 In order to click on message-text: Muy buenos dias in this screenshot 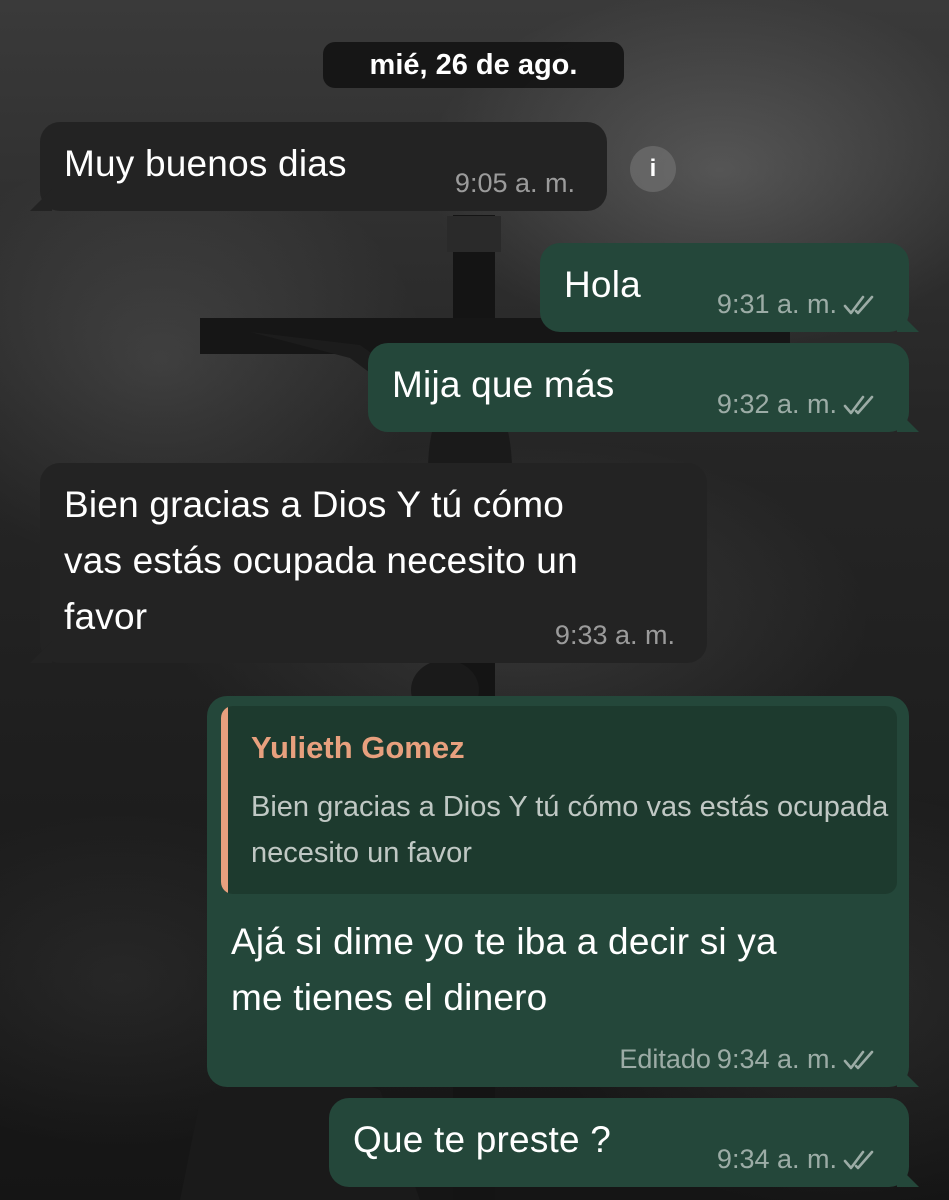, I will do `click(205, 163)`.